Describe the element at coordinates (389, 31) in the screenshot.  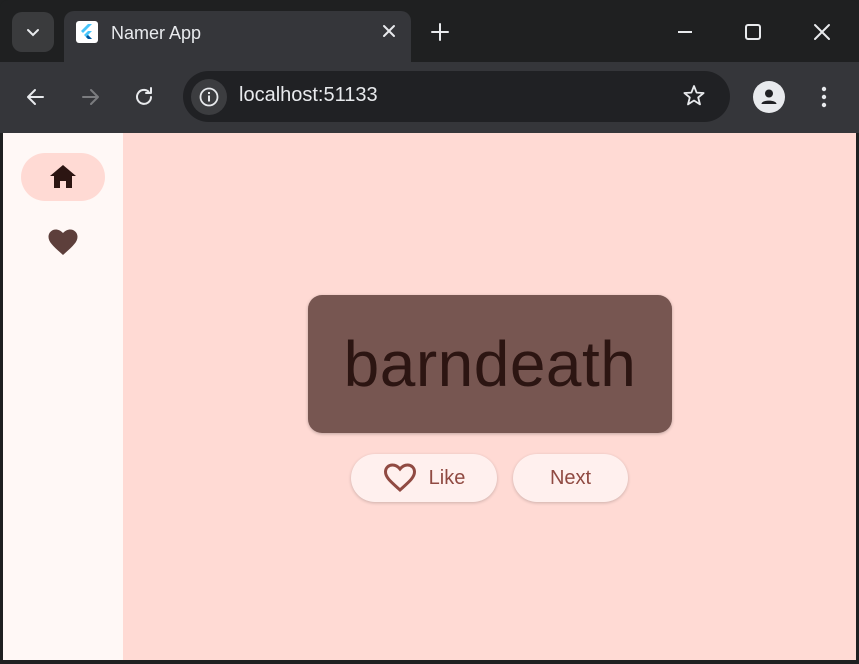
I see `close-icon` at that location.